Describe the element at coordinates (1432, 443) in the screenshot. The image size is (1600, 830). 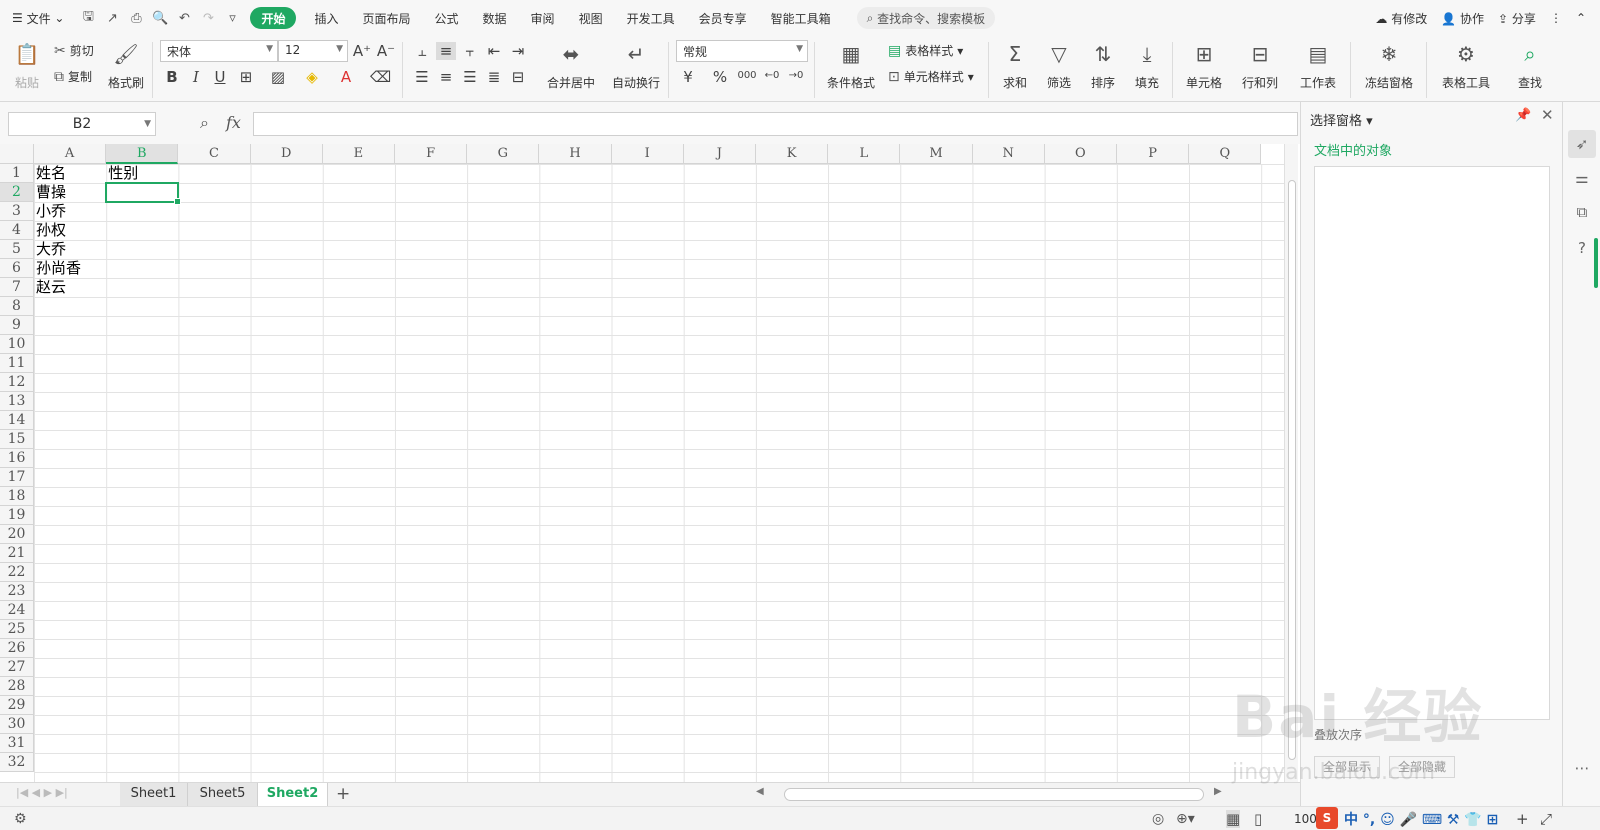
I see `object-list` at that location.